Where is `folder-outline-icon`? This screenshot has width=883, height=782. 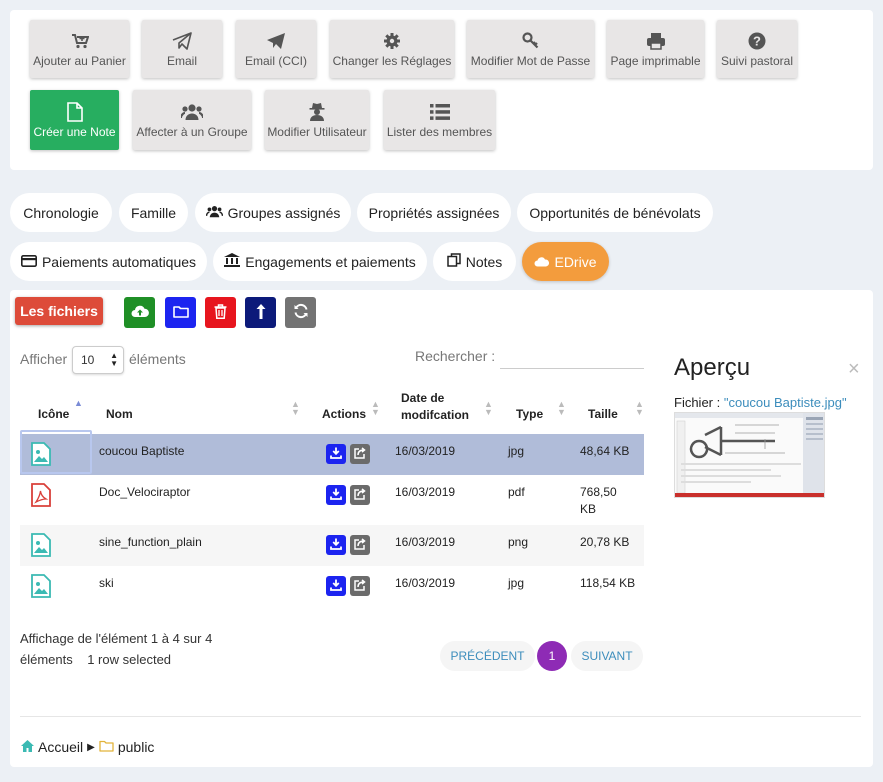
folder-outline-icon is located at coordinates (106, 747).